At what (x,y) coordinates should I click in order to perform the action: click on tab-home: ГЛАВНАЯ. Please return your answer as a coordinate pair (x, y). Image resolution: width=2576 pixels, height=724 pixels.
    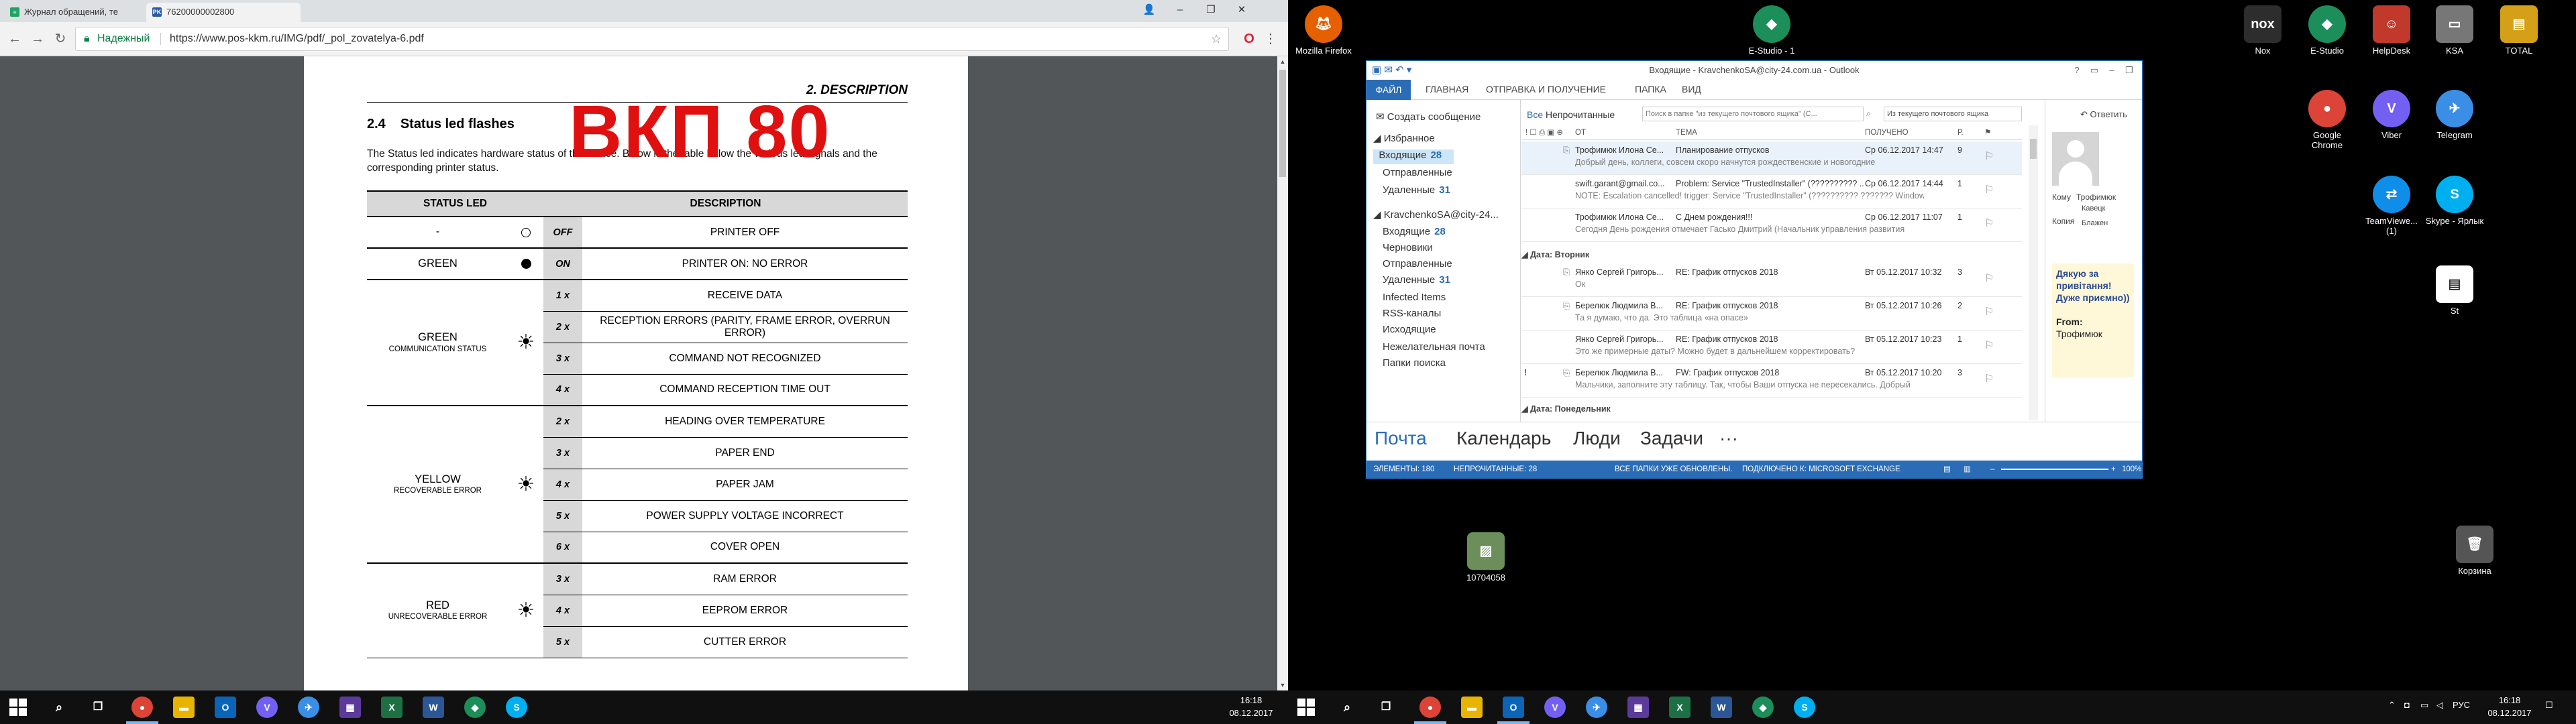
    Looking at the image, I should click on (1447, 89).